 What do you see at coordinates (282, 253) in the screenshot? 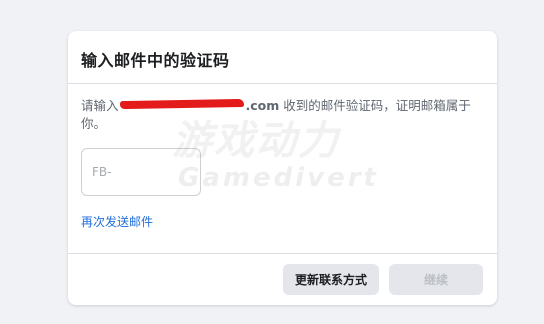
I see `footer-divider` at bounding box center [282, 253].